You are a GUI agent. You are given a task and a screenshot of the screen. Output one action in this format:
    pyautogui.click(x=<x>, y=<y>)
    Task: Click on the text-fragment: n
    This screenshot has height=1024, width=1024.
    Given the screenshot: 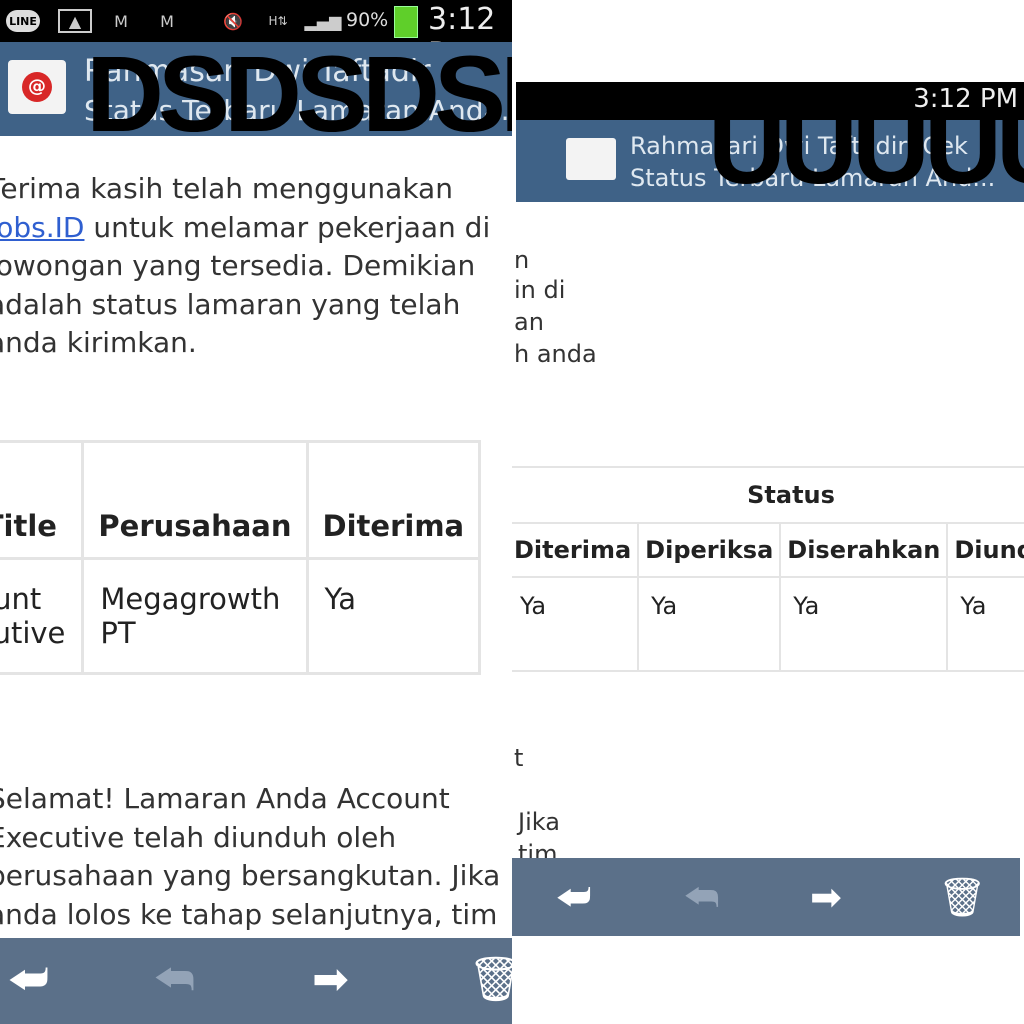 What is the action you would take?
    pyautogui.click(x=522, y=260)
    